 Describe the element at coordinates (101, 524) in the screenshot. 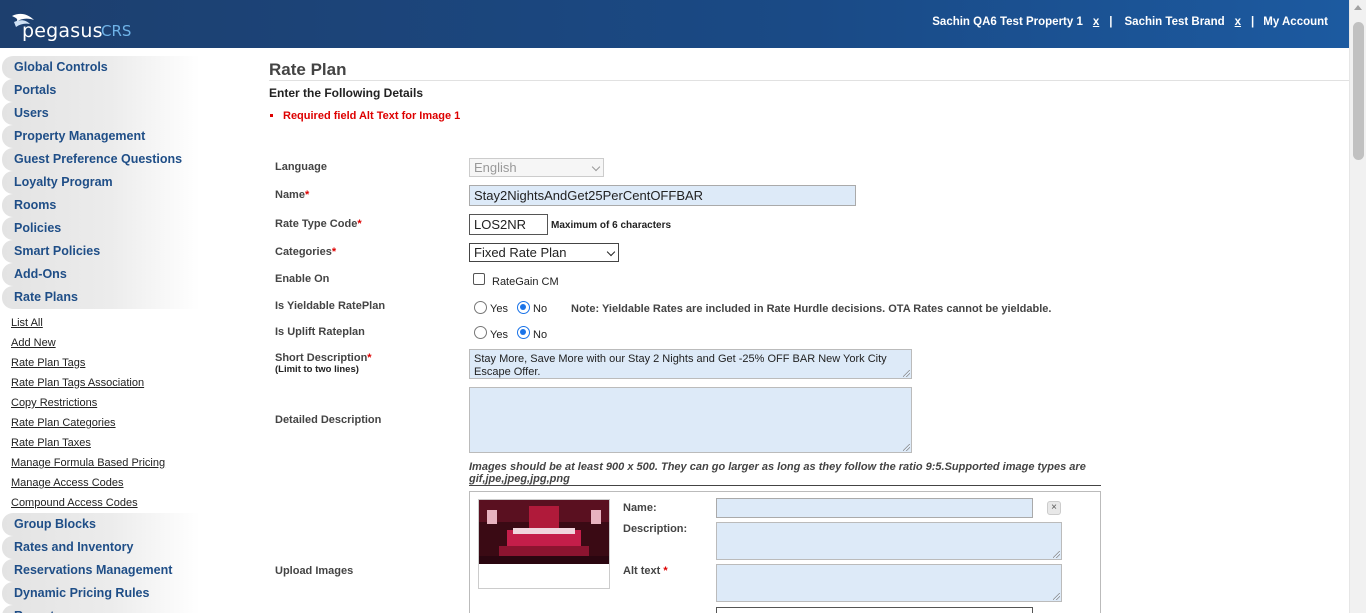

I see `sidebar-item-group-blocks: Group Blocks` at that location.